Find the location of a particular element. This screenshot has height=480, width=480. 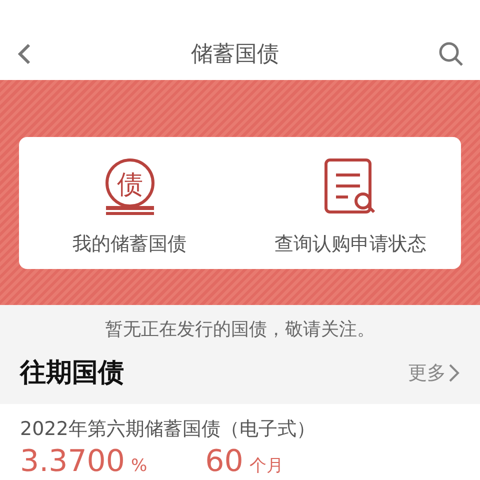

bond-name: 2022年第六期储蓄国债（电子式） is located at coordinates (168, 429).